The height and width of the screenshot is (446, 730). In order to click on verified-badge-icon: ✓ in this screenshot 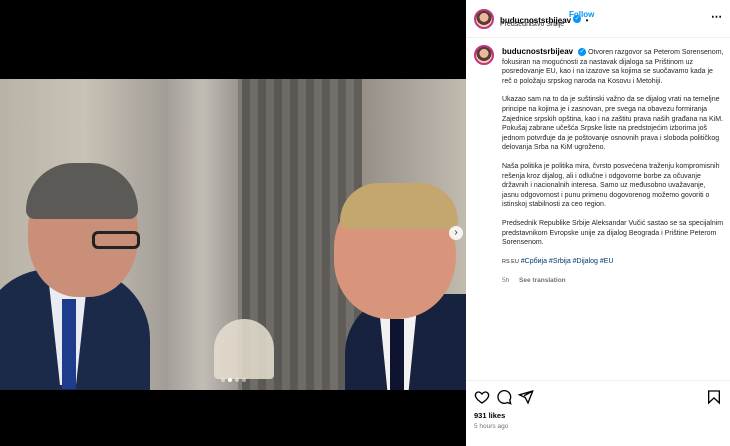, I will do `click(582, 52)`.